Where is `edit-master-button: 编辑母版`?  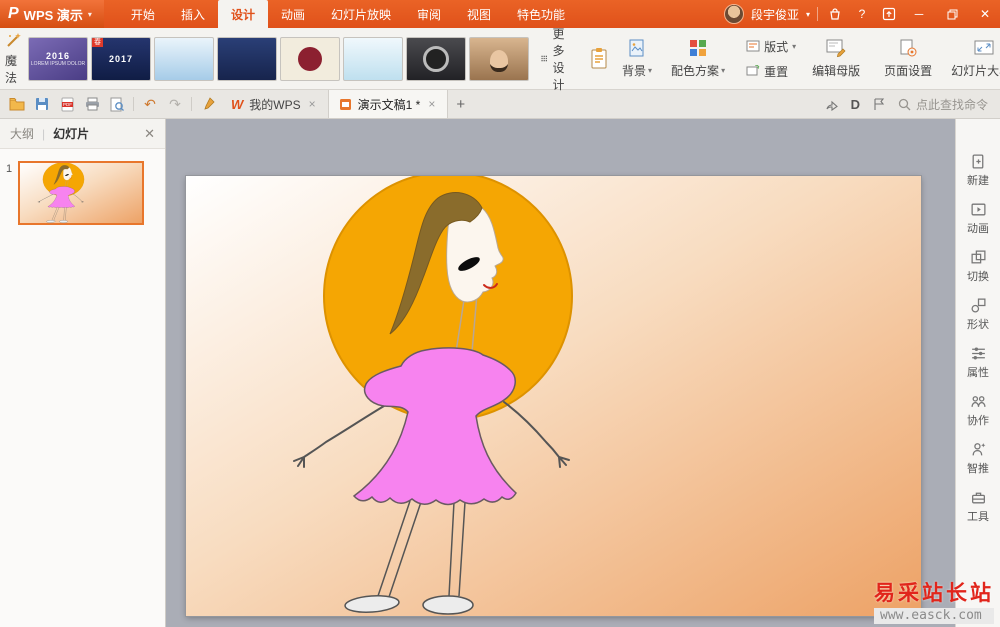
edit-master-button: 编辑母版 is located at coordinates (836, 59).